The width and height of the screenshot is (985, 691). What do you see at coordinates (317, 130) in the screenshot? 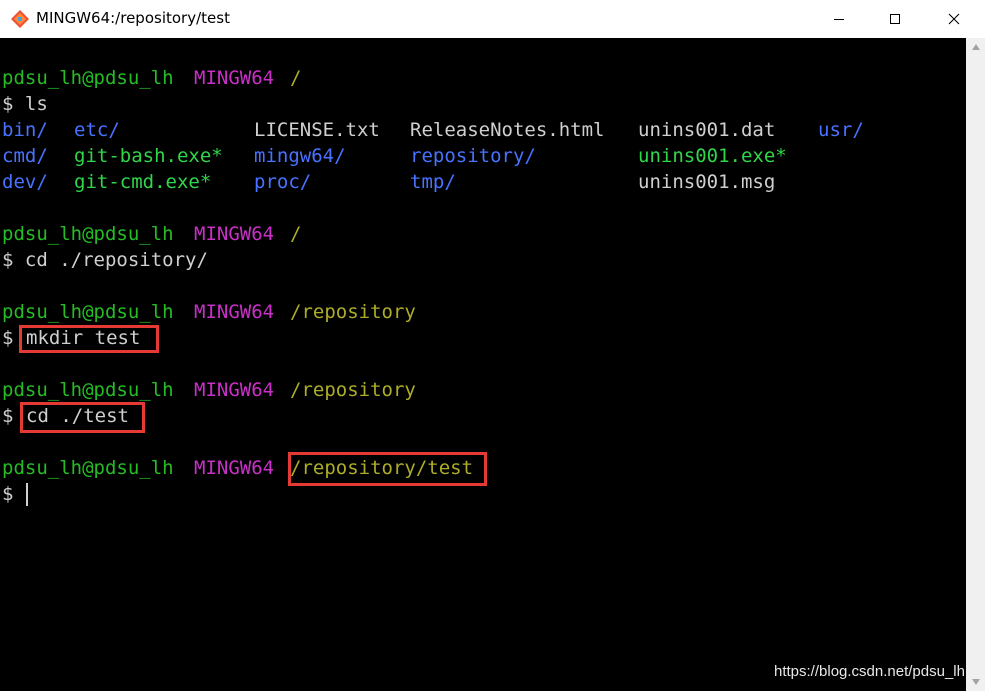
I see `ls-entry: LICENSE.txt` at bounding box center [317, 130].